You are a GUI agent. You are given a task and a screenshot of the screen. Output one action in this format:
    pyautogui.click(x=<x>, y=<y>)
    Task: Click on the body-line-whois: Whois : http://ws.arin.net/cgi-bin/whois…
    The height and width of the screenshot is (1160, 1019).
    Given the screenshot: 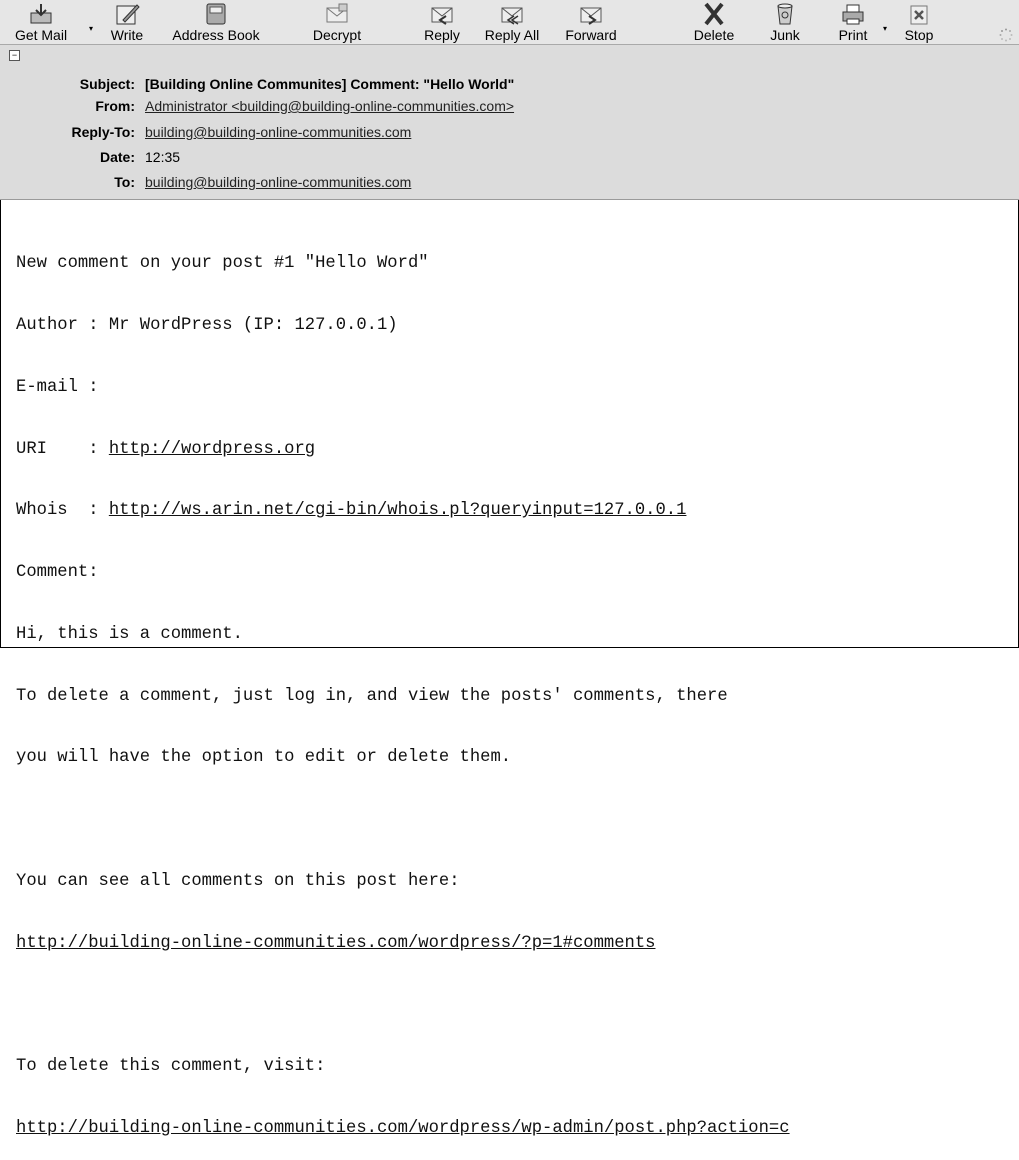 What is the action you would take?
    pyautogui.click(x=516, y=511)
    